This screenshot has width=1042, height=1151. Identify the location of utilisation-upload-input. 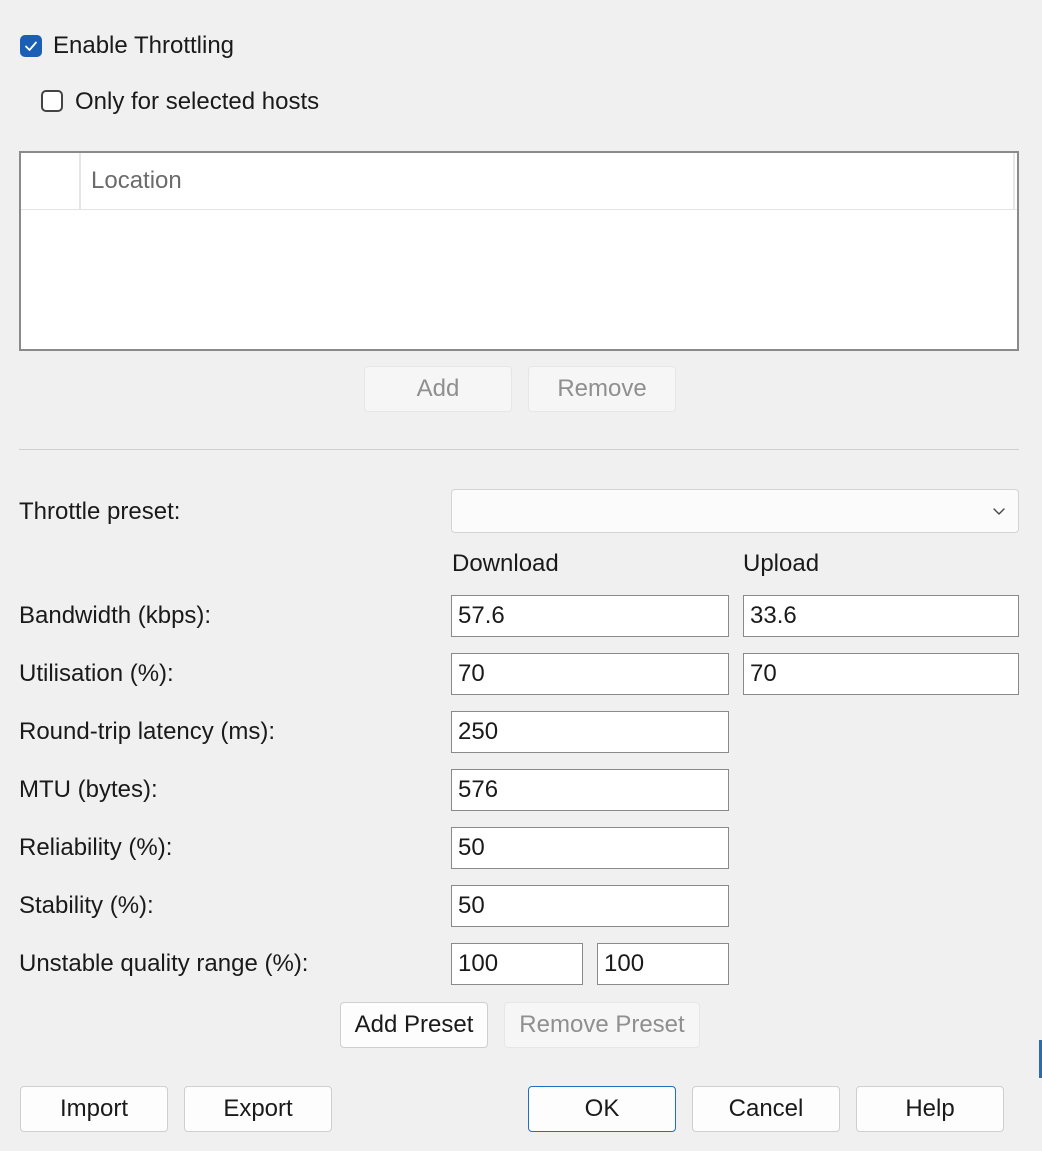
(881, 674).